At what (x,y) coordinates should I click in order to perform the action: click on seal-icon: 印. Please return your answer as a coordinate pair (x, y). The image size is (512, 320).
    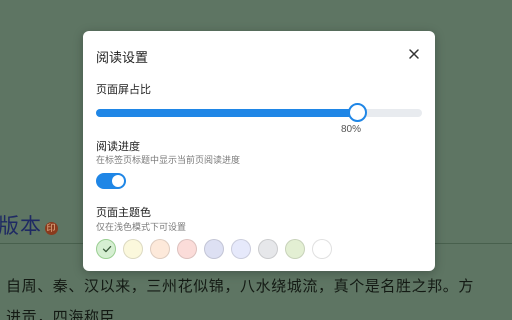
    Looking at the image, I should click on (51, 228).